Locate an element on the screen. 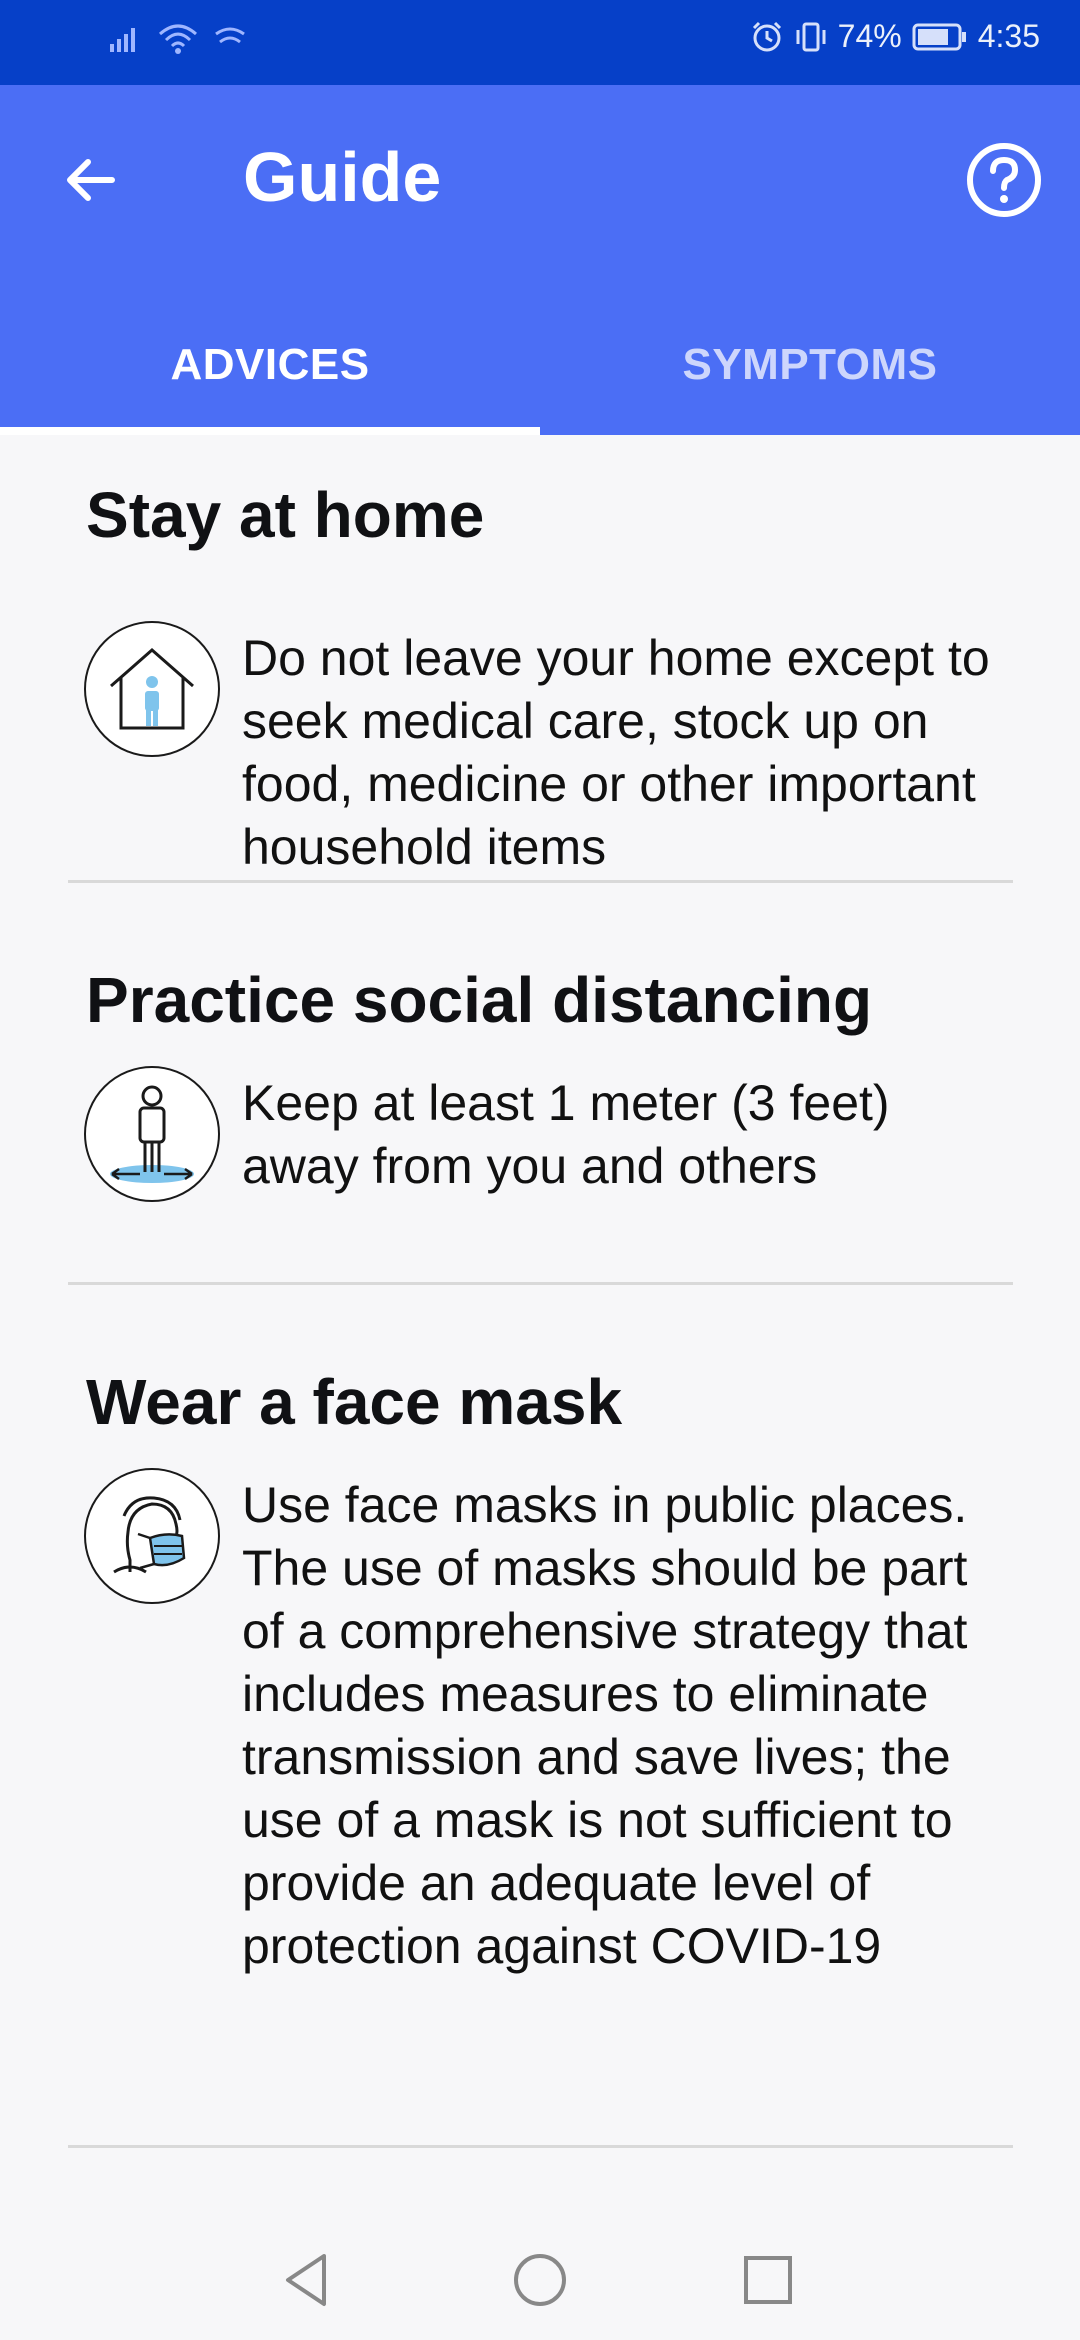  recents-square-icon is located at coordinates (768, 2280).